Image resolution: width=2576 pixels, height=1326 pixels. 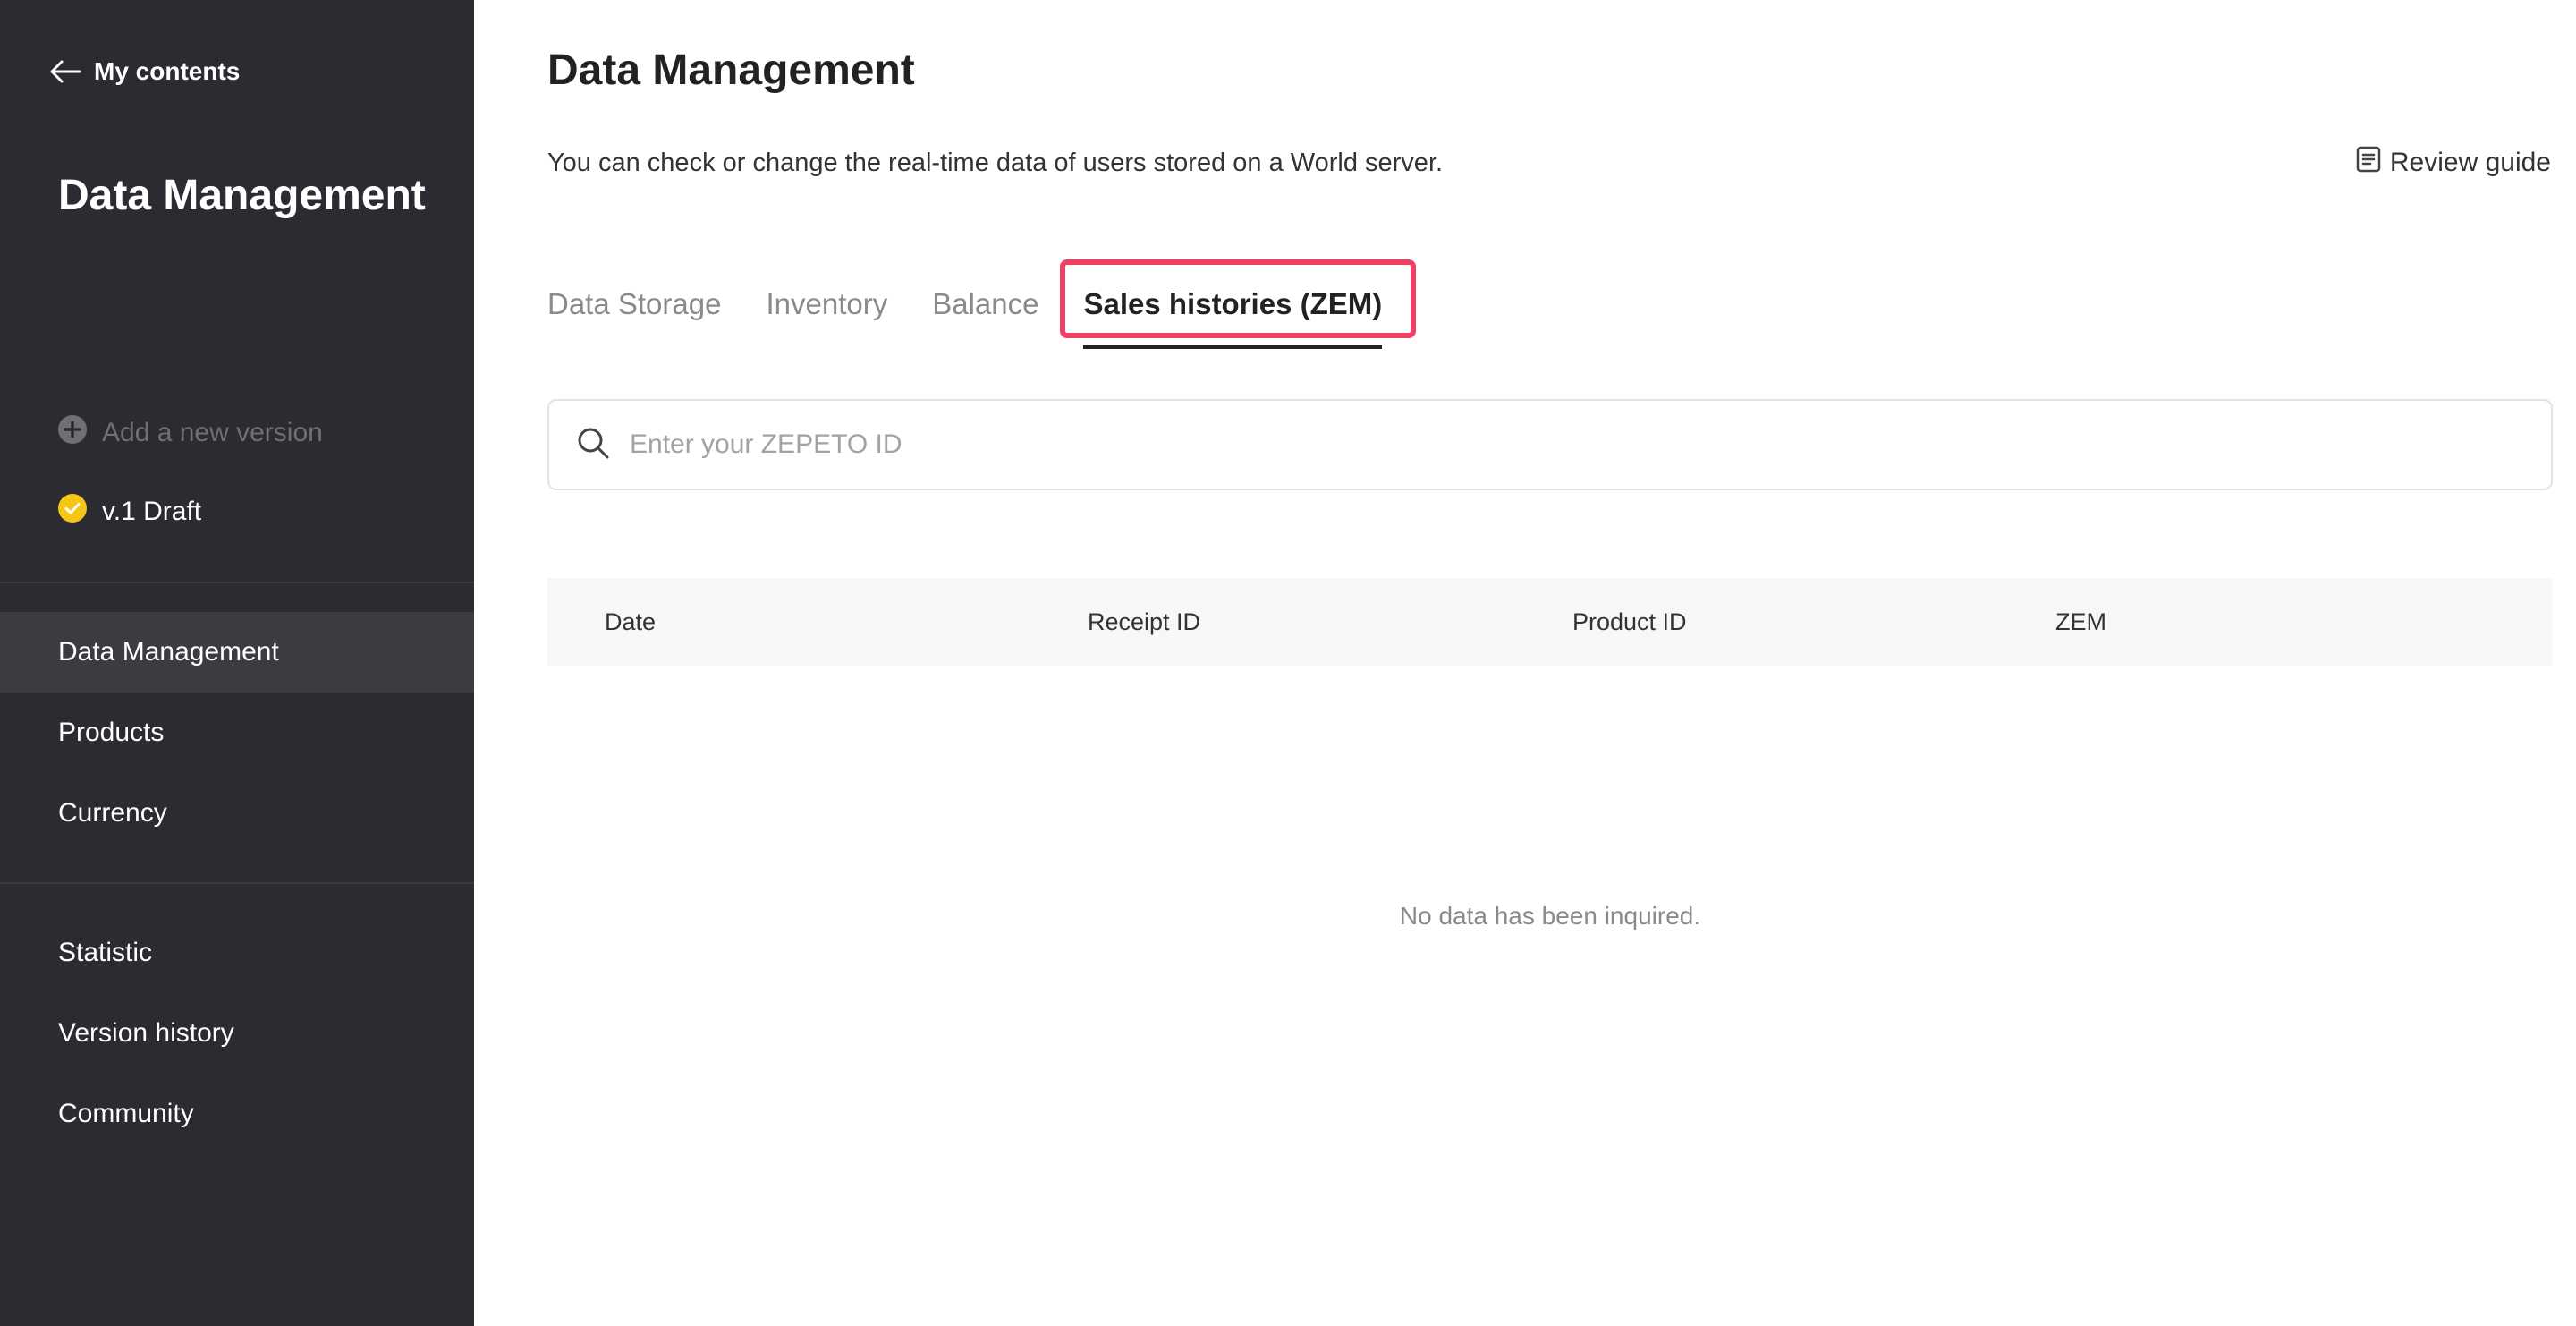 I want to click on column-header-product-id: Product ID, so click(x=1629, y=621).